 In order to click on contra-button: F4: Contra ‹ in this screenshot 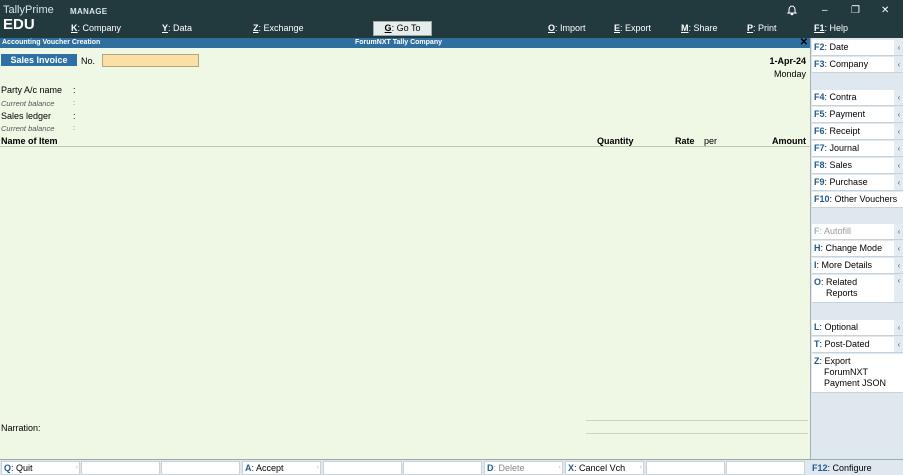, I will do `click(857, 98)`.